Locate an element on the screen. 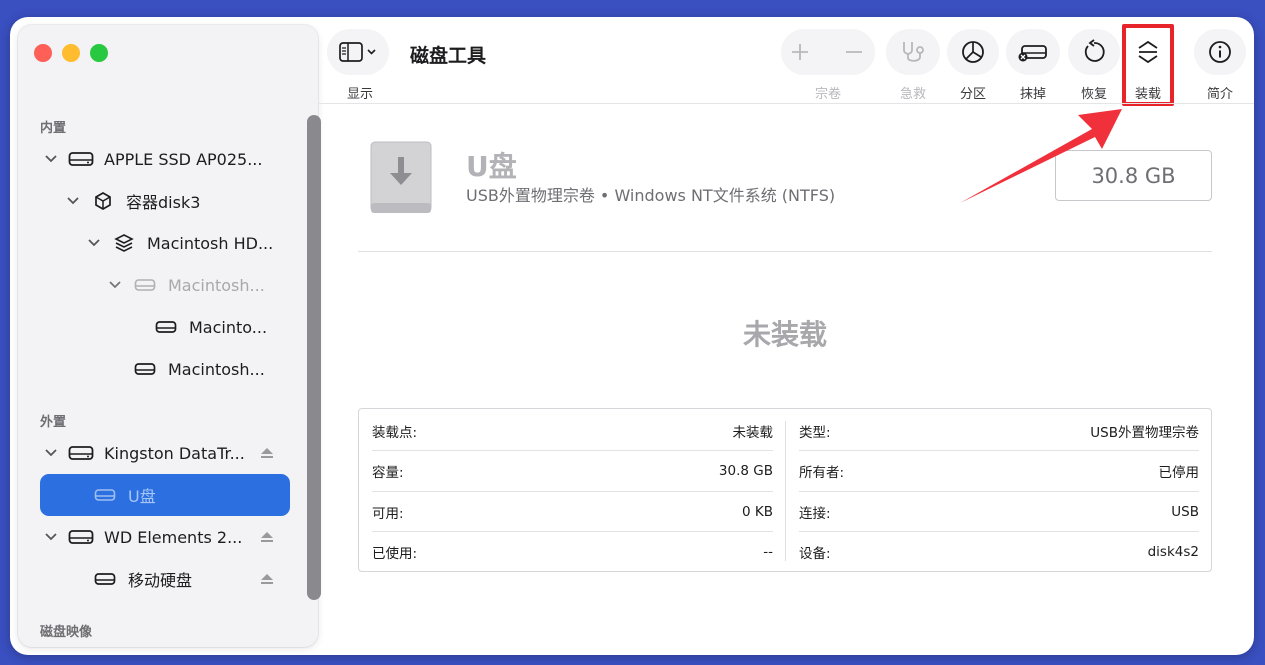 The image size is (1265, 665). selection-highlight is located at coordinates (165, 495).